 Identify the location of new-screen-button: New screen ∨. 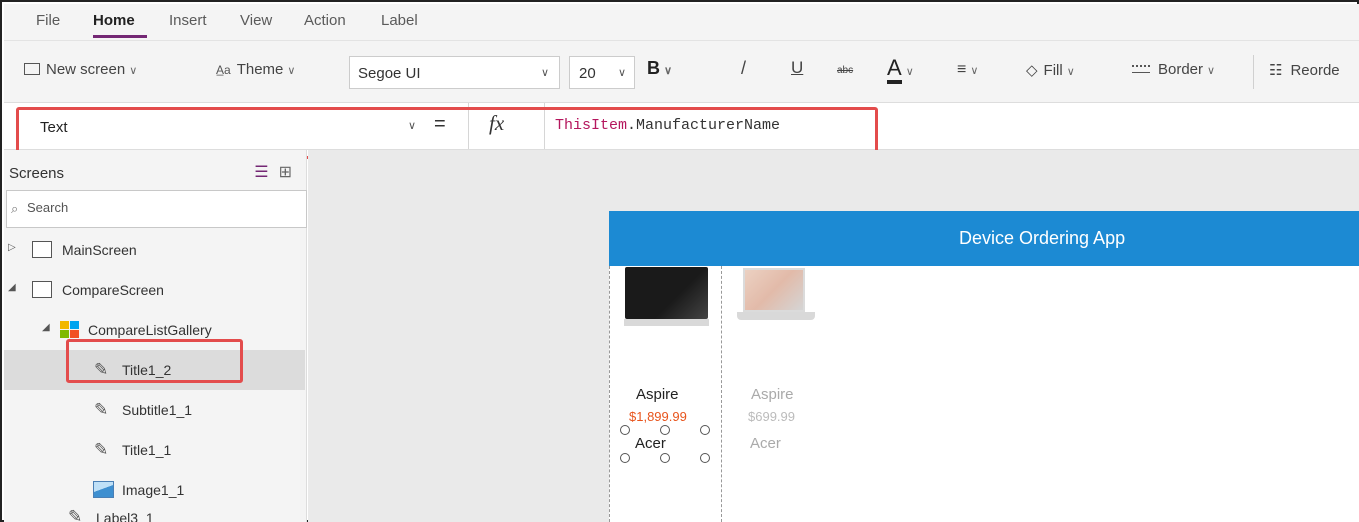
(80, 69).